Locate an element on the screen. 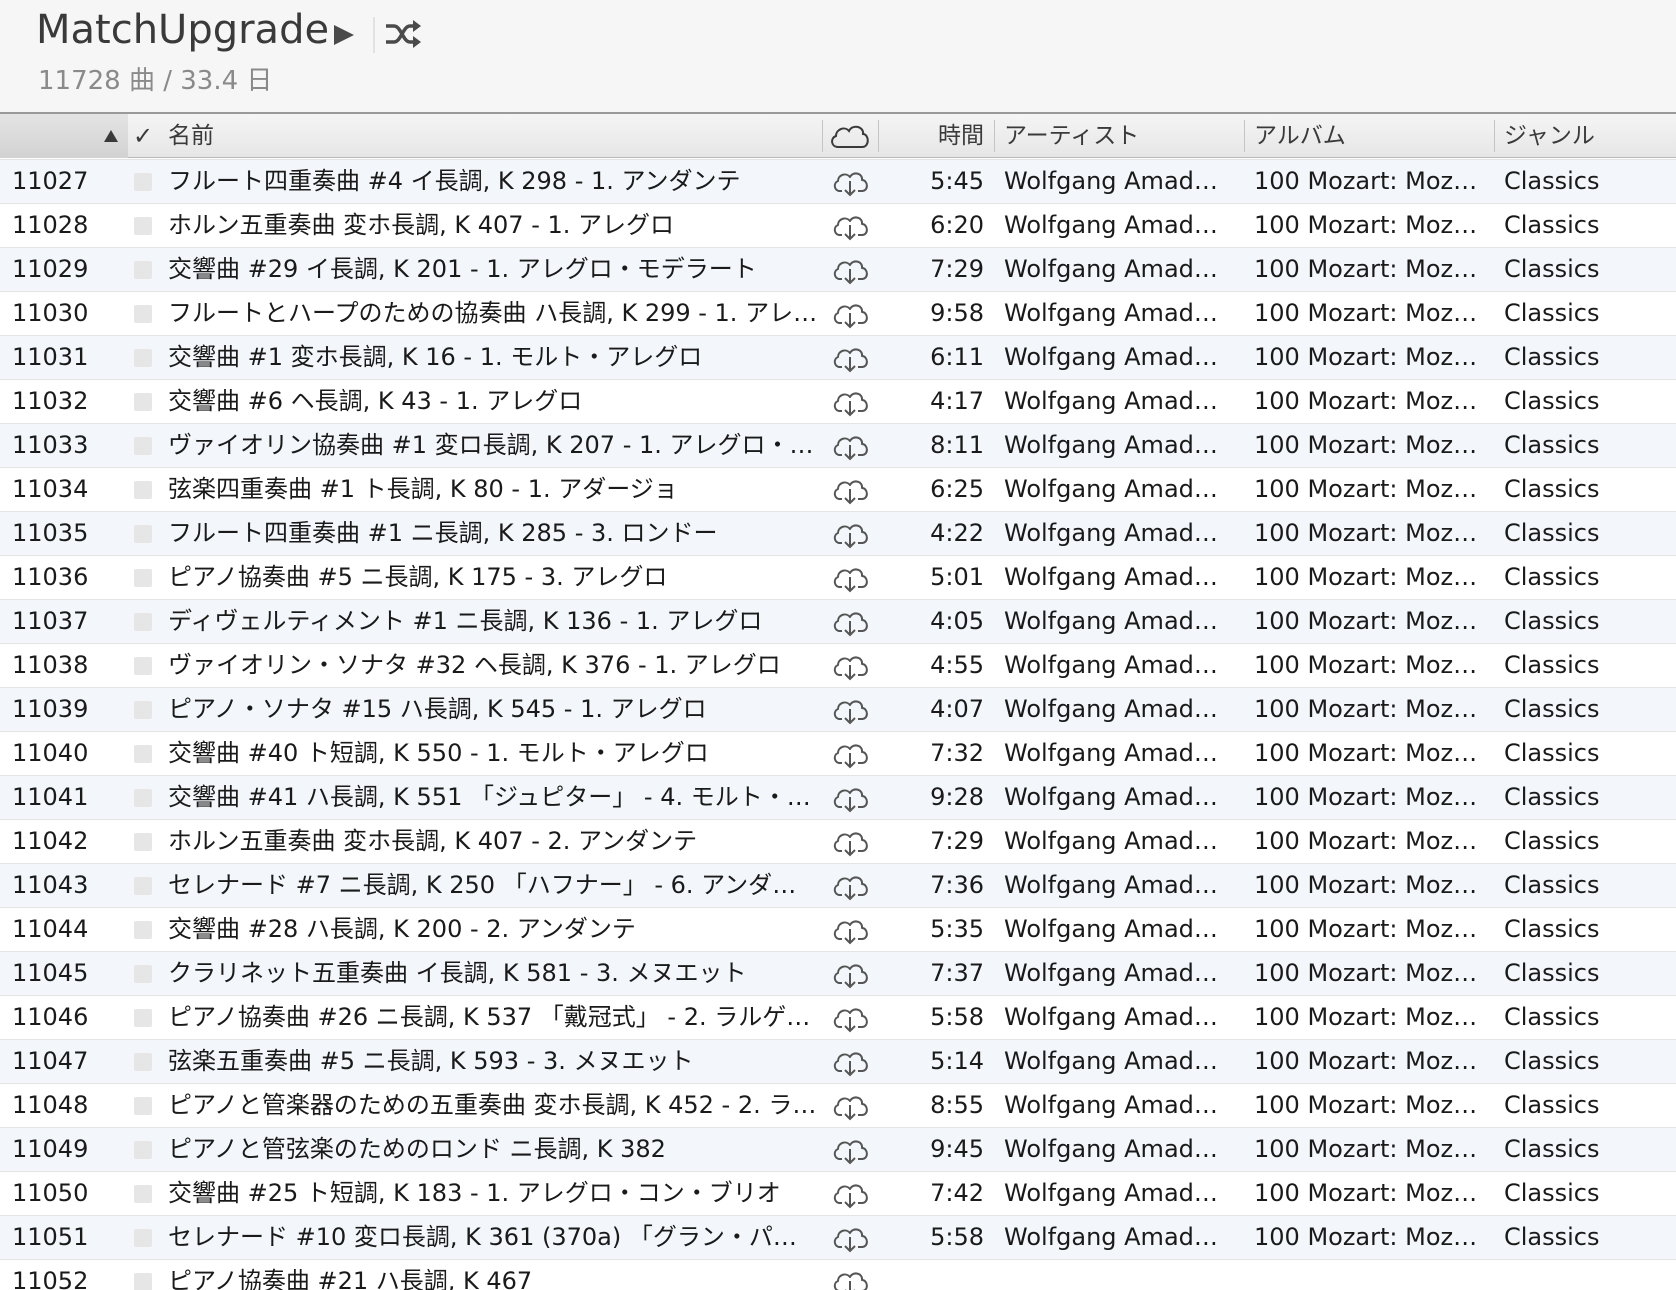 This screenshot has width=1676, height=1290. track-name: 交響曲 #28 ハ長調, K 200 - 2. アンダンテ is located at coordinates (402, 929).